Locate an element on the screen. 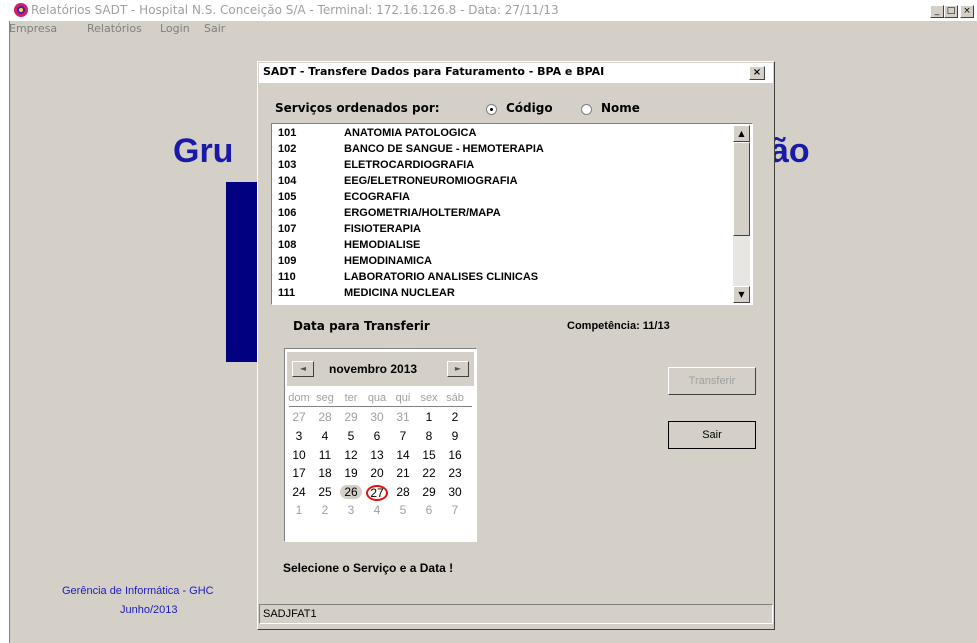 This screenshot has width=977, height=643. list-item: 109 HEMODINAMICA is located at coordinates (355, 261).